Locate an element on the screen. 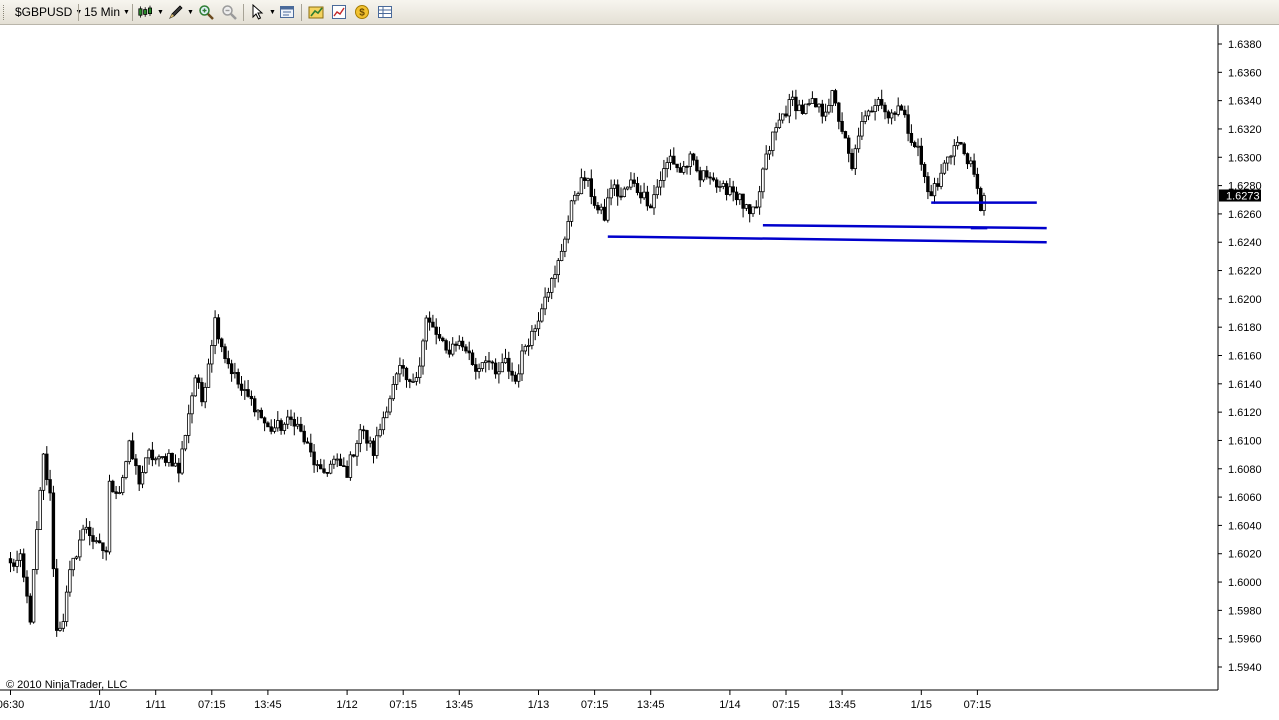 The width and height of the screenshot is (1279, 720). strategies-button is located at coordinates (316, 12).